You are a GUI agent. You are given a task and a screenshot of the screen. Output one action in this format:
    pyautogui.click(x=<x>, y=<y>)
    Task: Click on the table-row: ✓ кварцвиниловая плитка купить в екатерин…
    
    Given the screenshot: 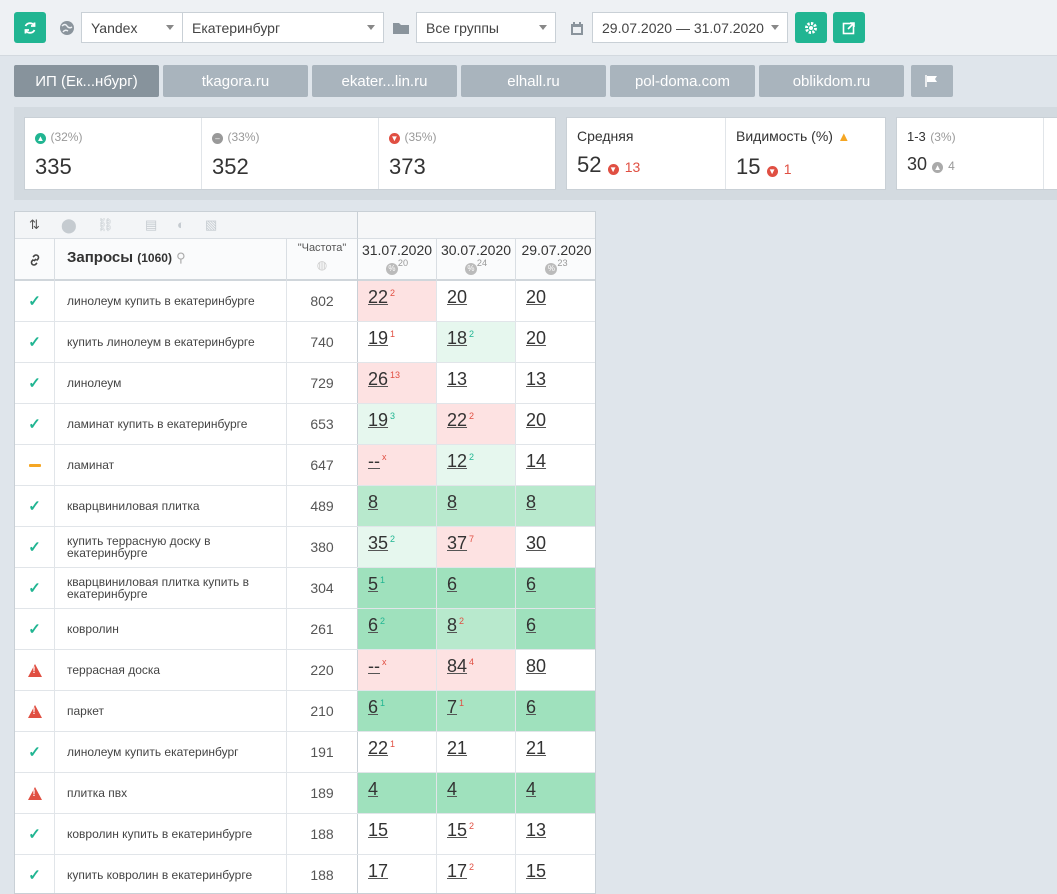 What is the action you would take?
    pyautogui.click(x=305, y=588)
    